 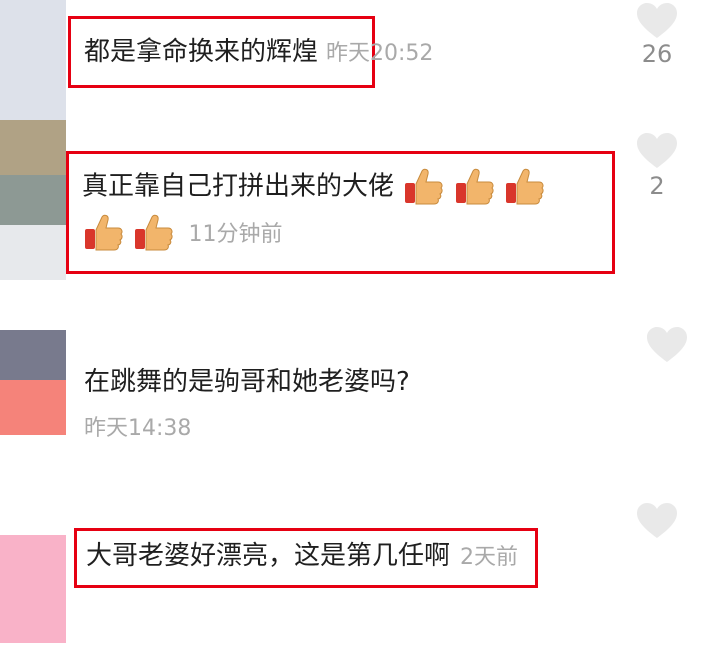 What do you see at coordinates (380, 53) in the screenshot?
I see `comment-time: 昨天20:52` at bounding box center [380, 53].